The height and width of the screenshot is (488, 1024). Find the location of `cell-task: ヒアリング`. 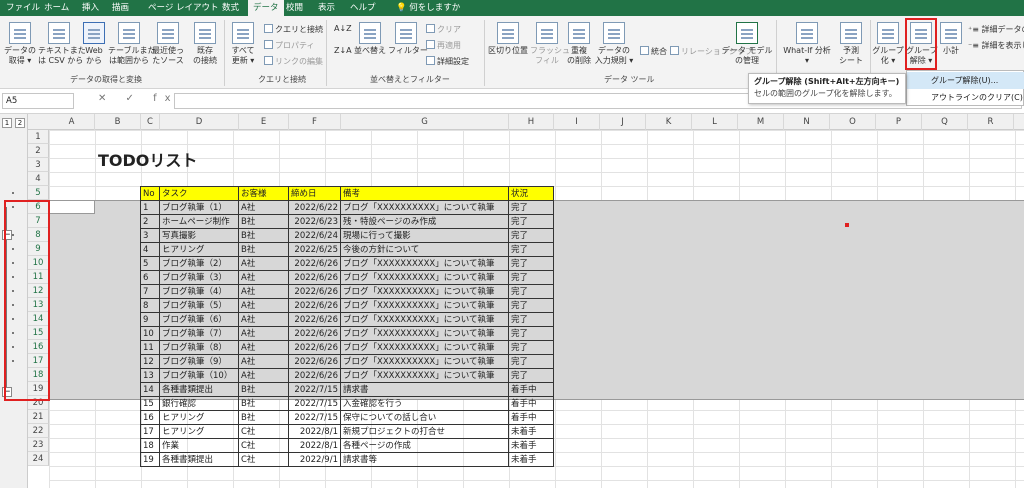

cell-task: ヒアリング is located at coordinates (199, 249).